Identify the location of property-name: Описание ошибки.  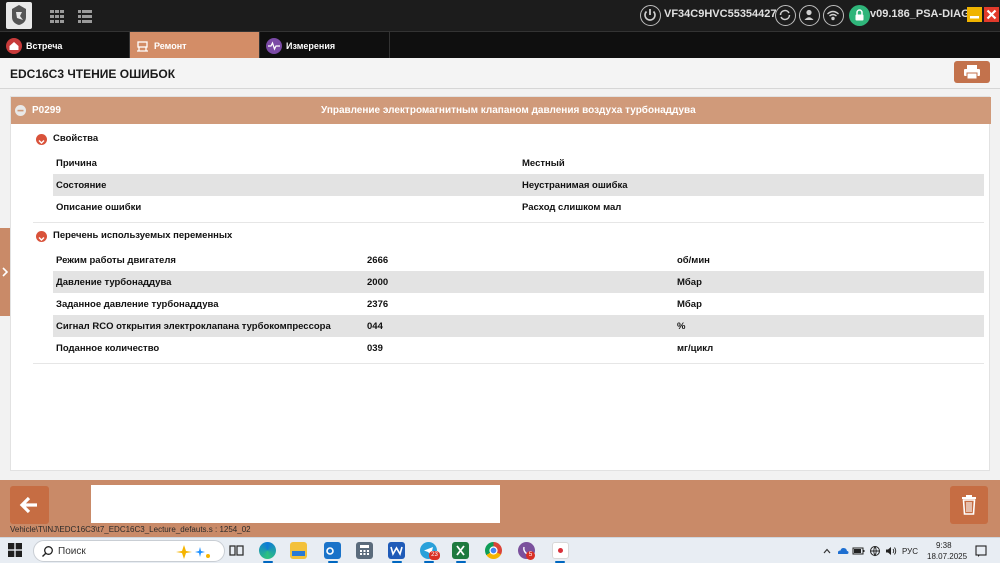
(99, 207).